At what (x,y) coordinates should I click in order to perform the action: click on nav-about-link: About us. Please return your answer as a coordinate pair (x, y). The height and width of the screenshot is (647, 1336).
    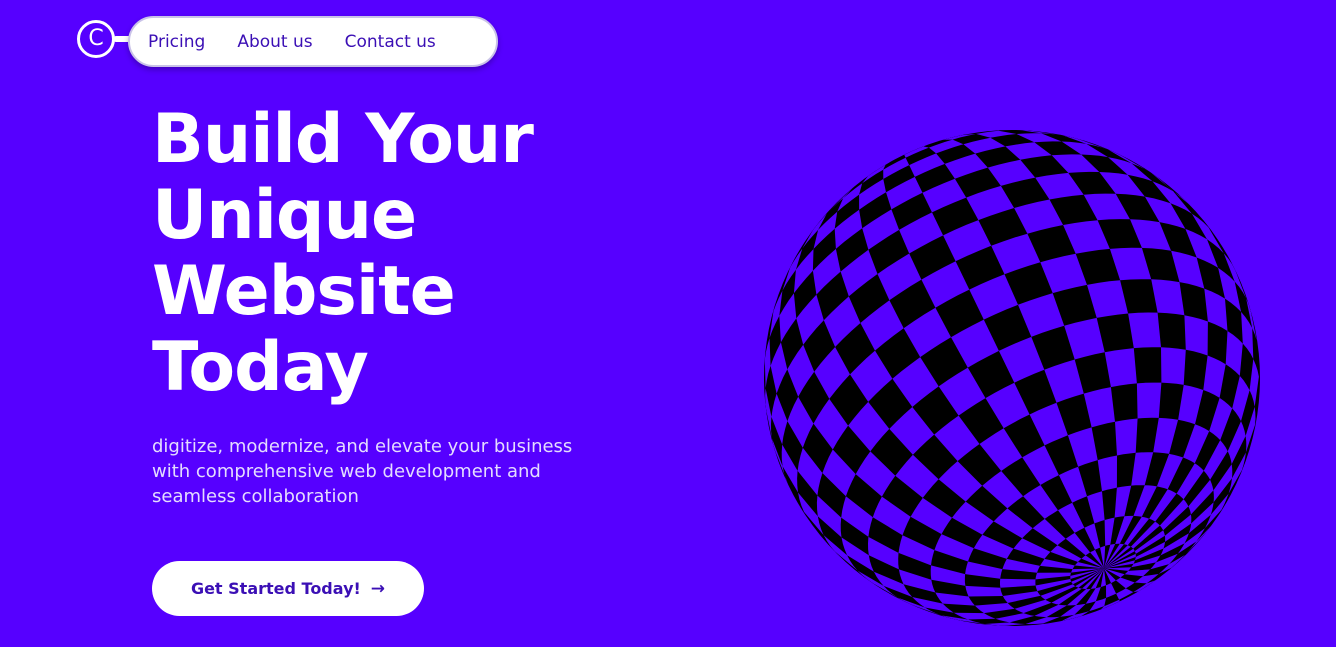
    Looking at the image, I should click on (274, 42).